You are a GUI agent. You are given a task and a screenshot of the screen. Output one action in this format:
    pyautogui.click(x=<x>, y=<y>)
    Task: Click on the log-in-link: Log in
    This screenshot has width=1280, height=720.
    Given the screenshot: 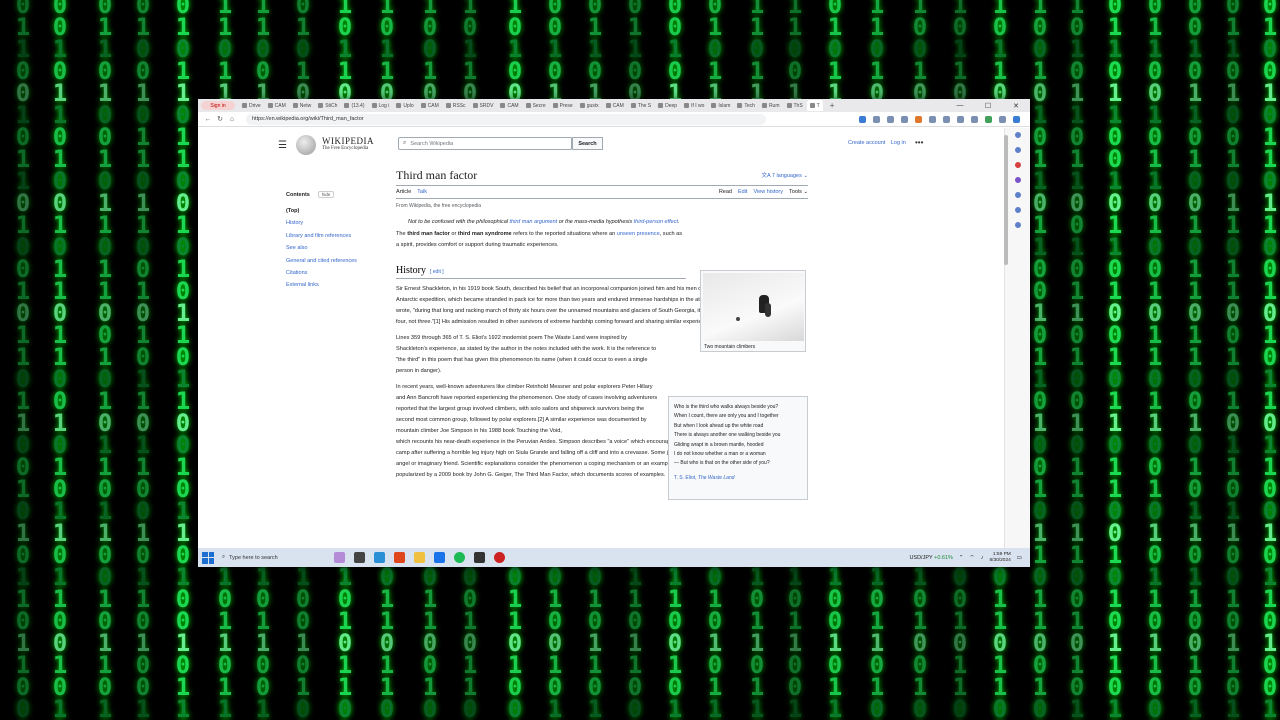 What is the action you would take?
    pyautogui.click(x=898, y=143)
    